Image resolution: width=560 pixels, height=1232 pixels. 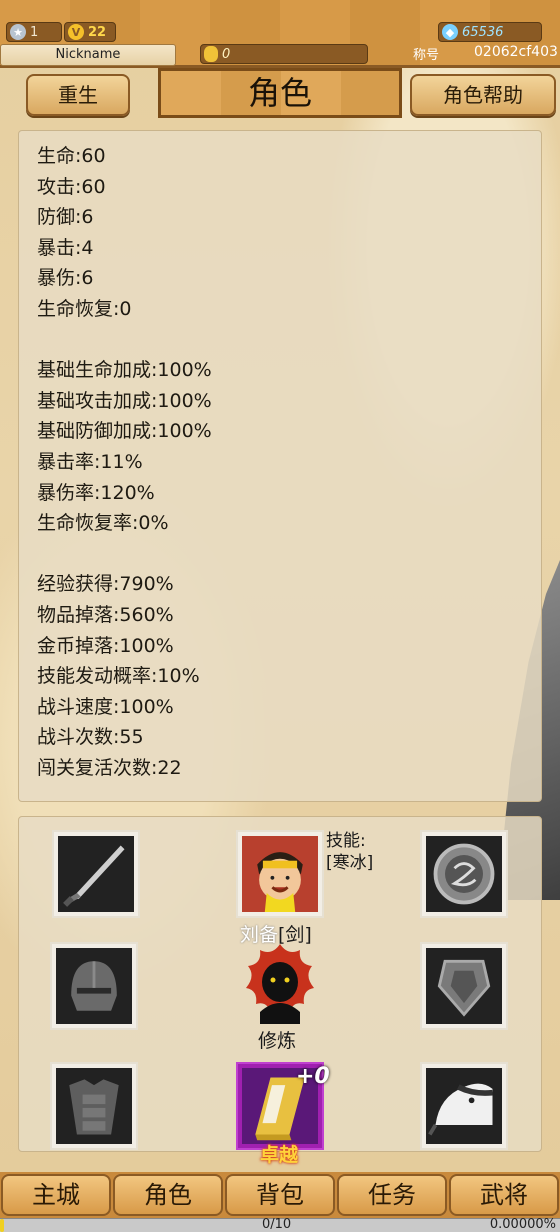 I want to click on stat-line: 暴击率:11%, so click(x=90, y=461).